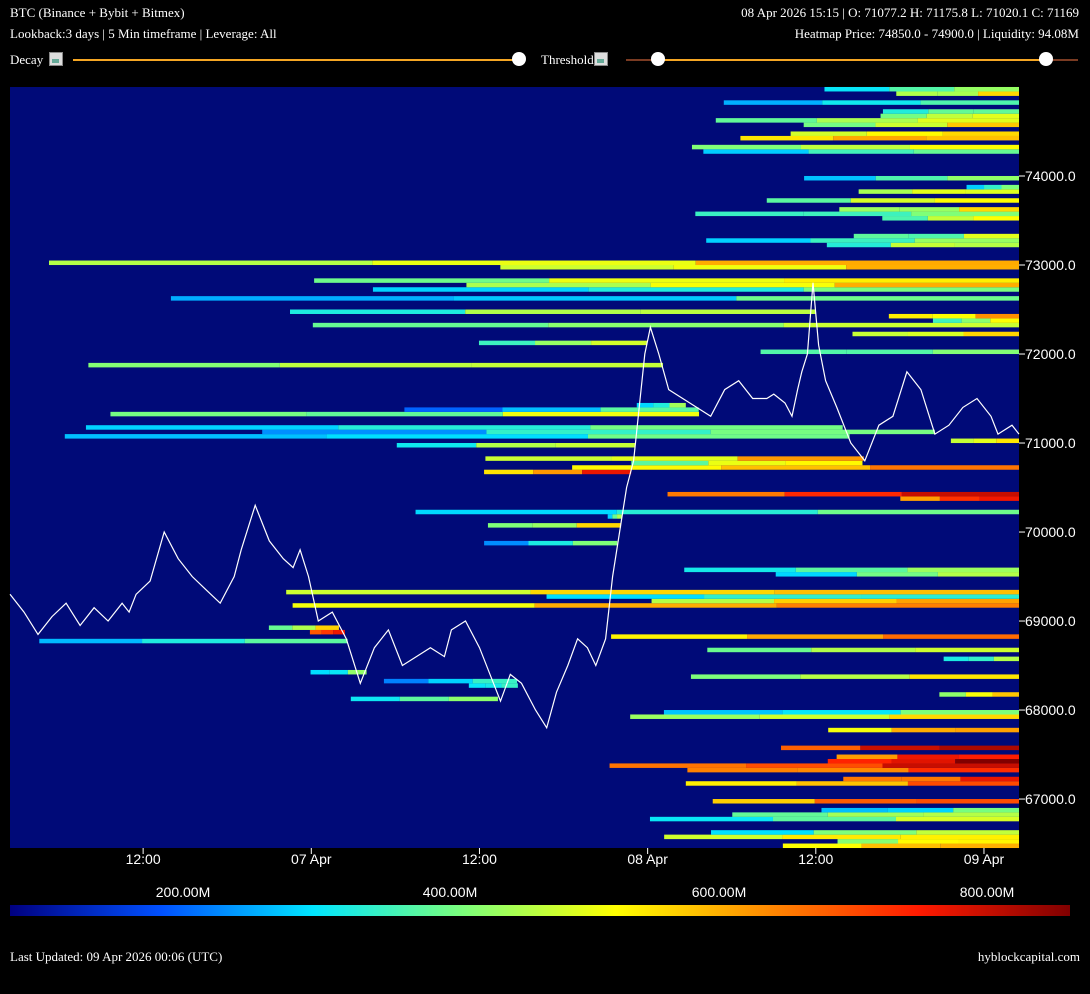 This screenshot has width=1090, height=994. Describe the element at coordinates (183, 892) in the screenshot. I see `legend-tick-label: 200.00M` at that location.